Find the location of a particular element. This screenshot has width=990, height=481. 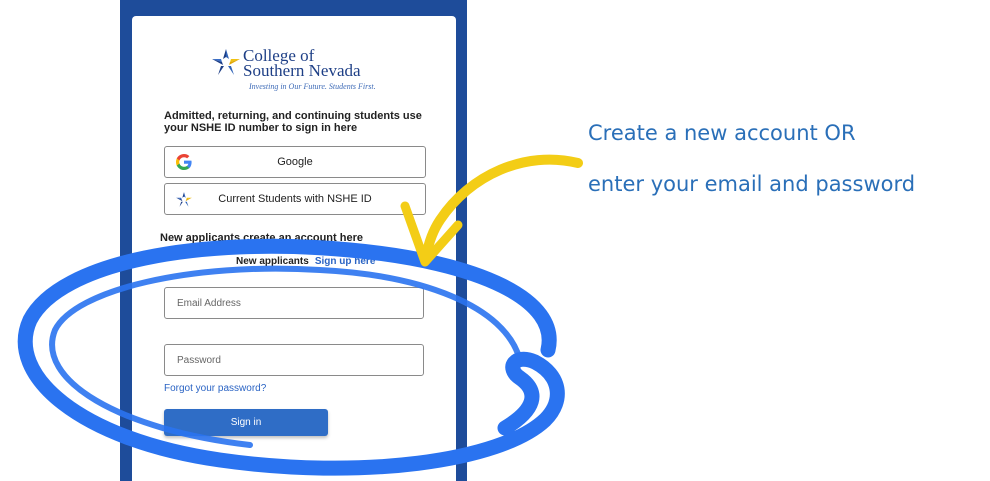

google-signin-label: Google is located at coordinates (295, 162).